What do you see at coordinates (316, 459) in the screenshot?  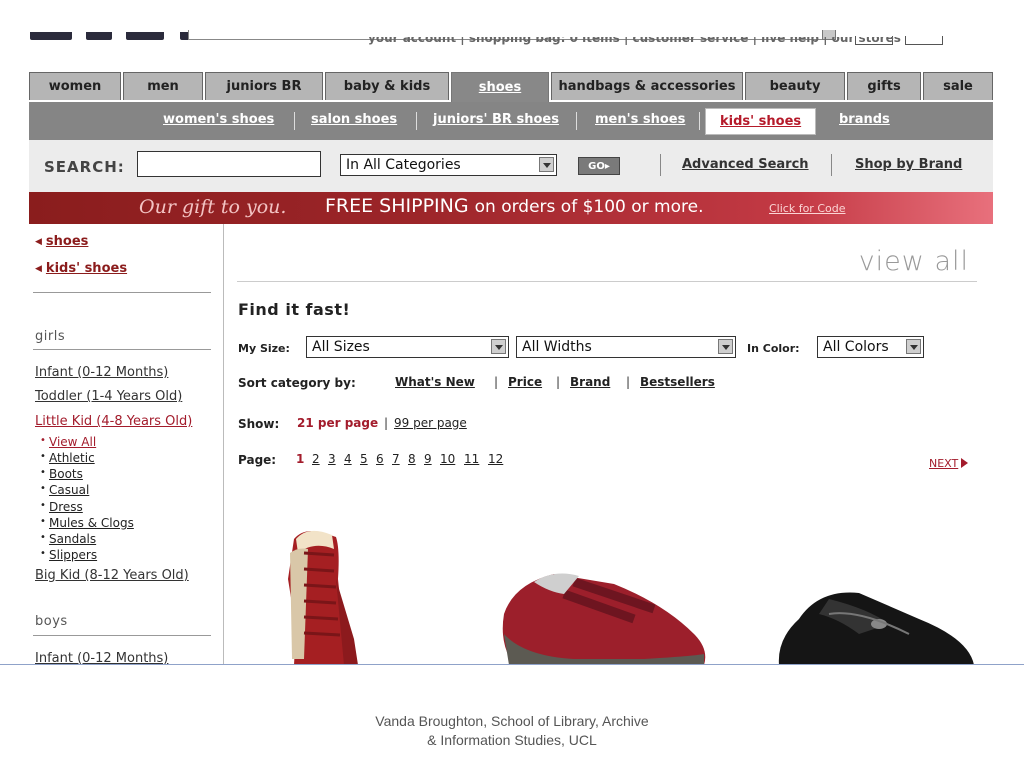 I see `page-link-2: 2` at bounding box center [316, 459].